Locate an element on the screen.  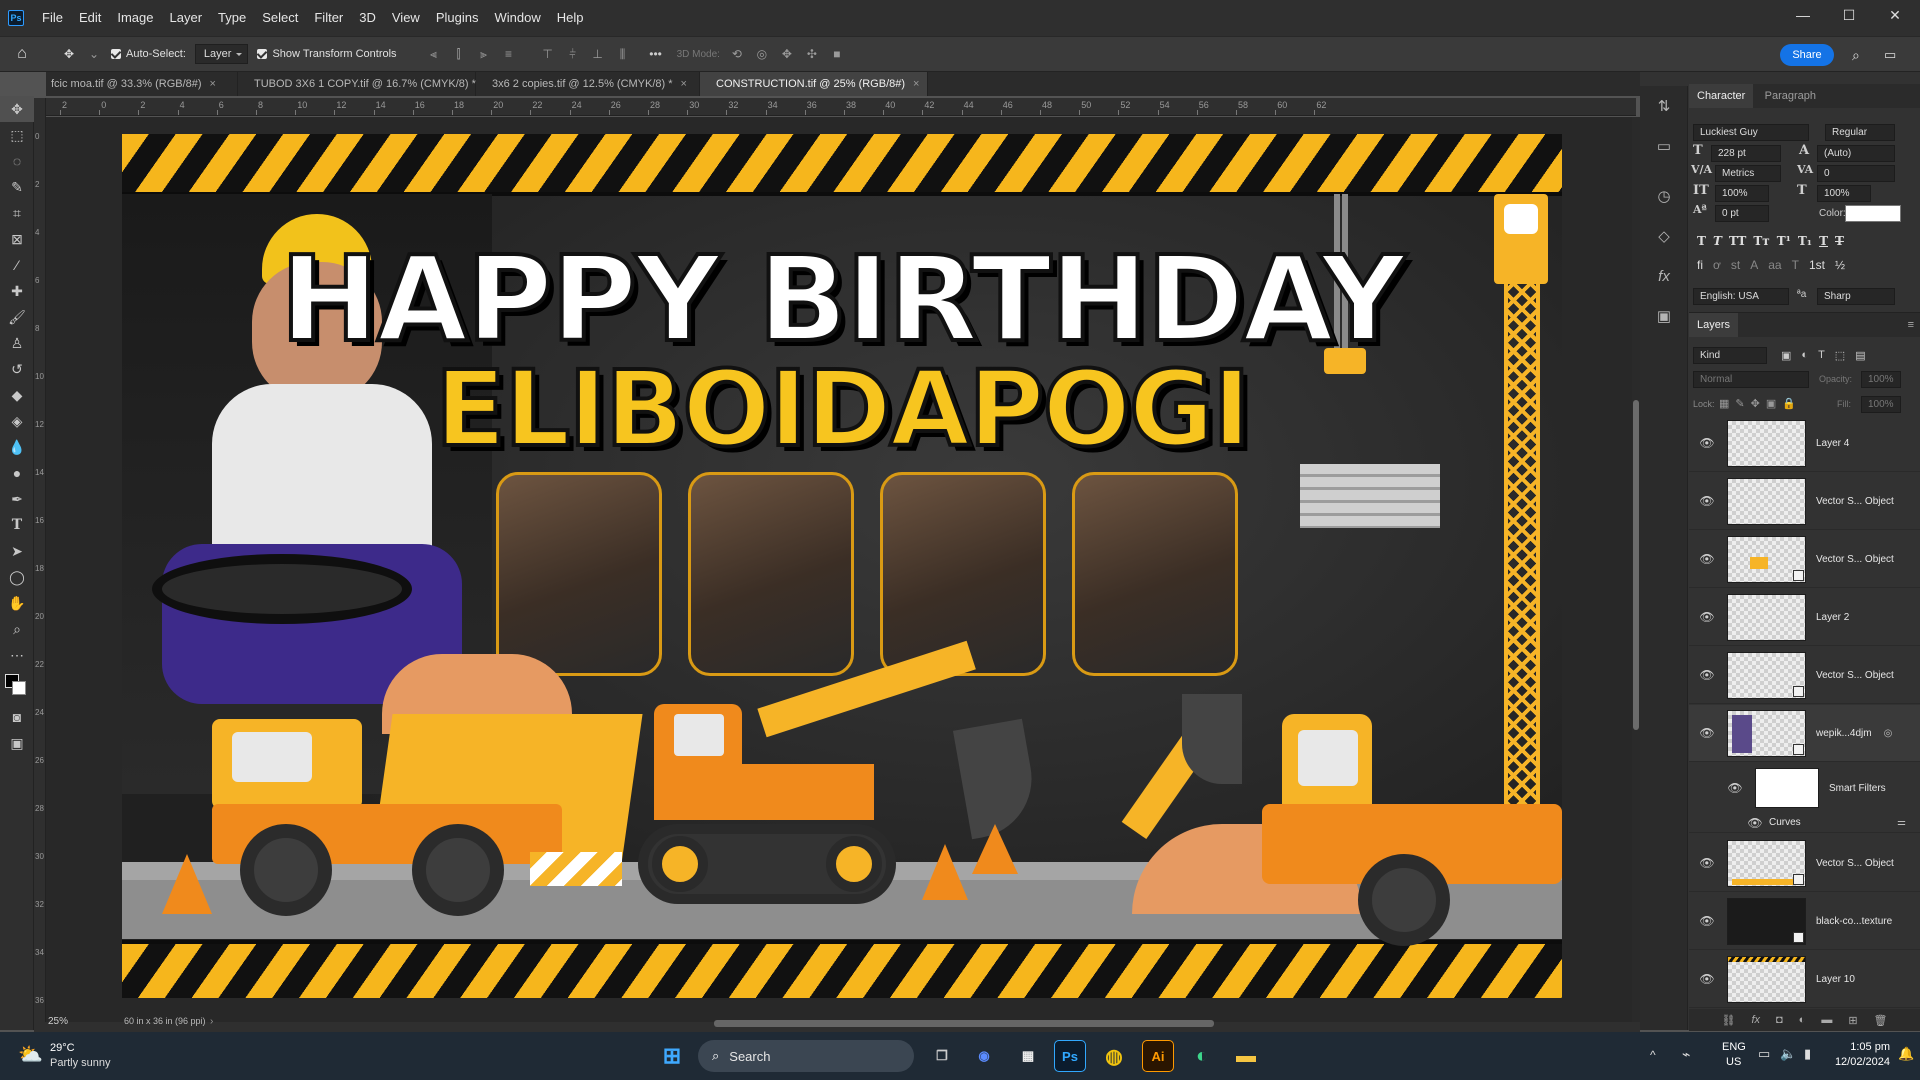
more-options-icon: ••• is located at coordinates (656, 54).